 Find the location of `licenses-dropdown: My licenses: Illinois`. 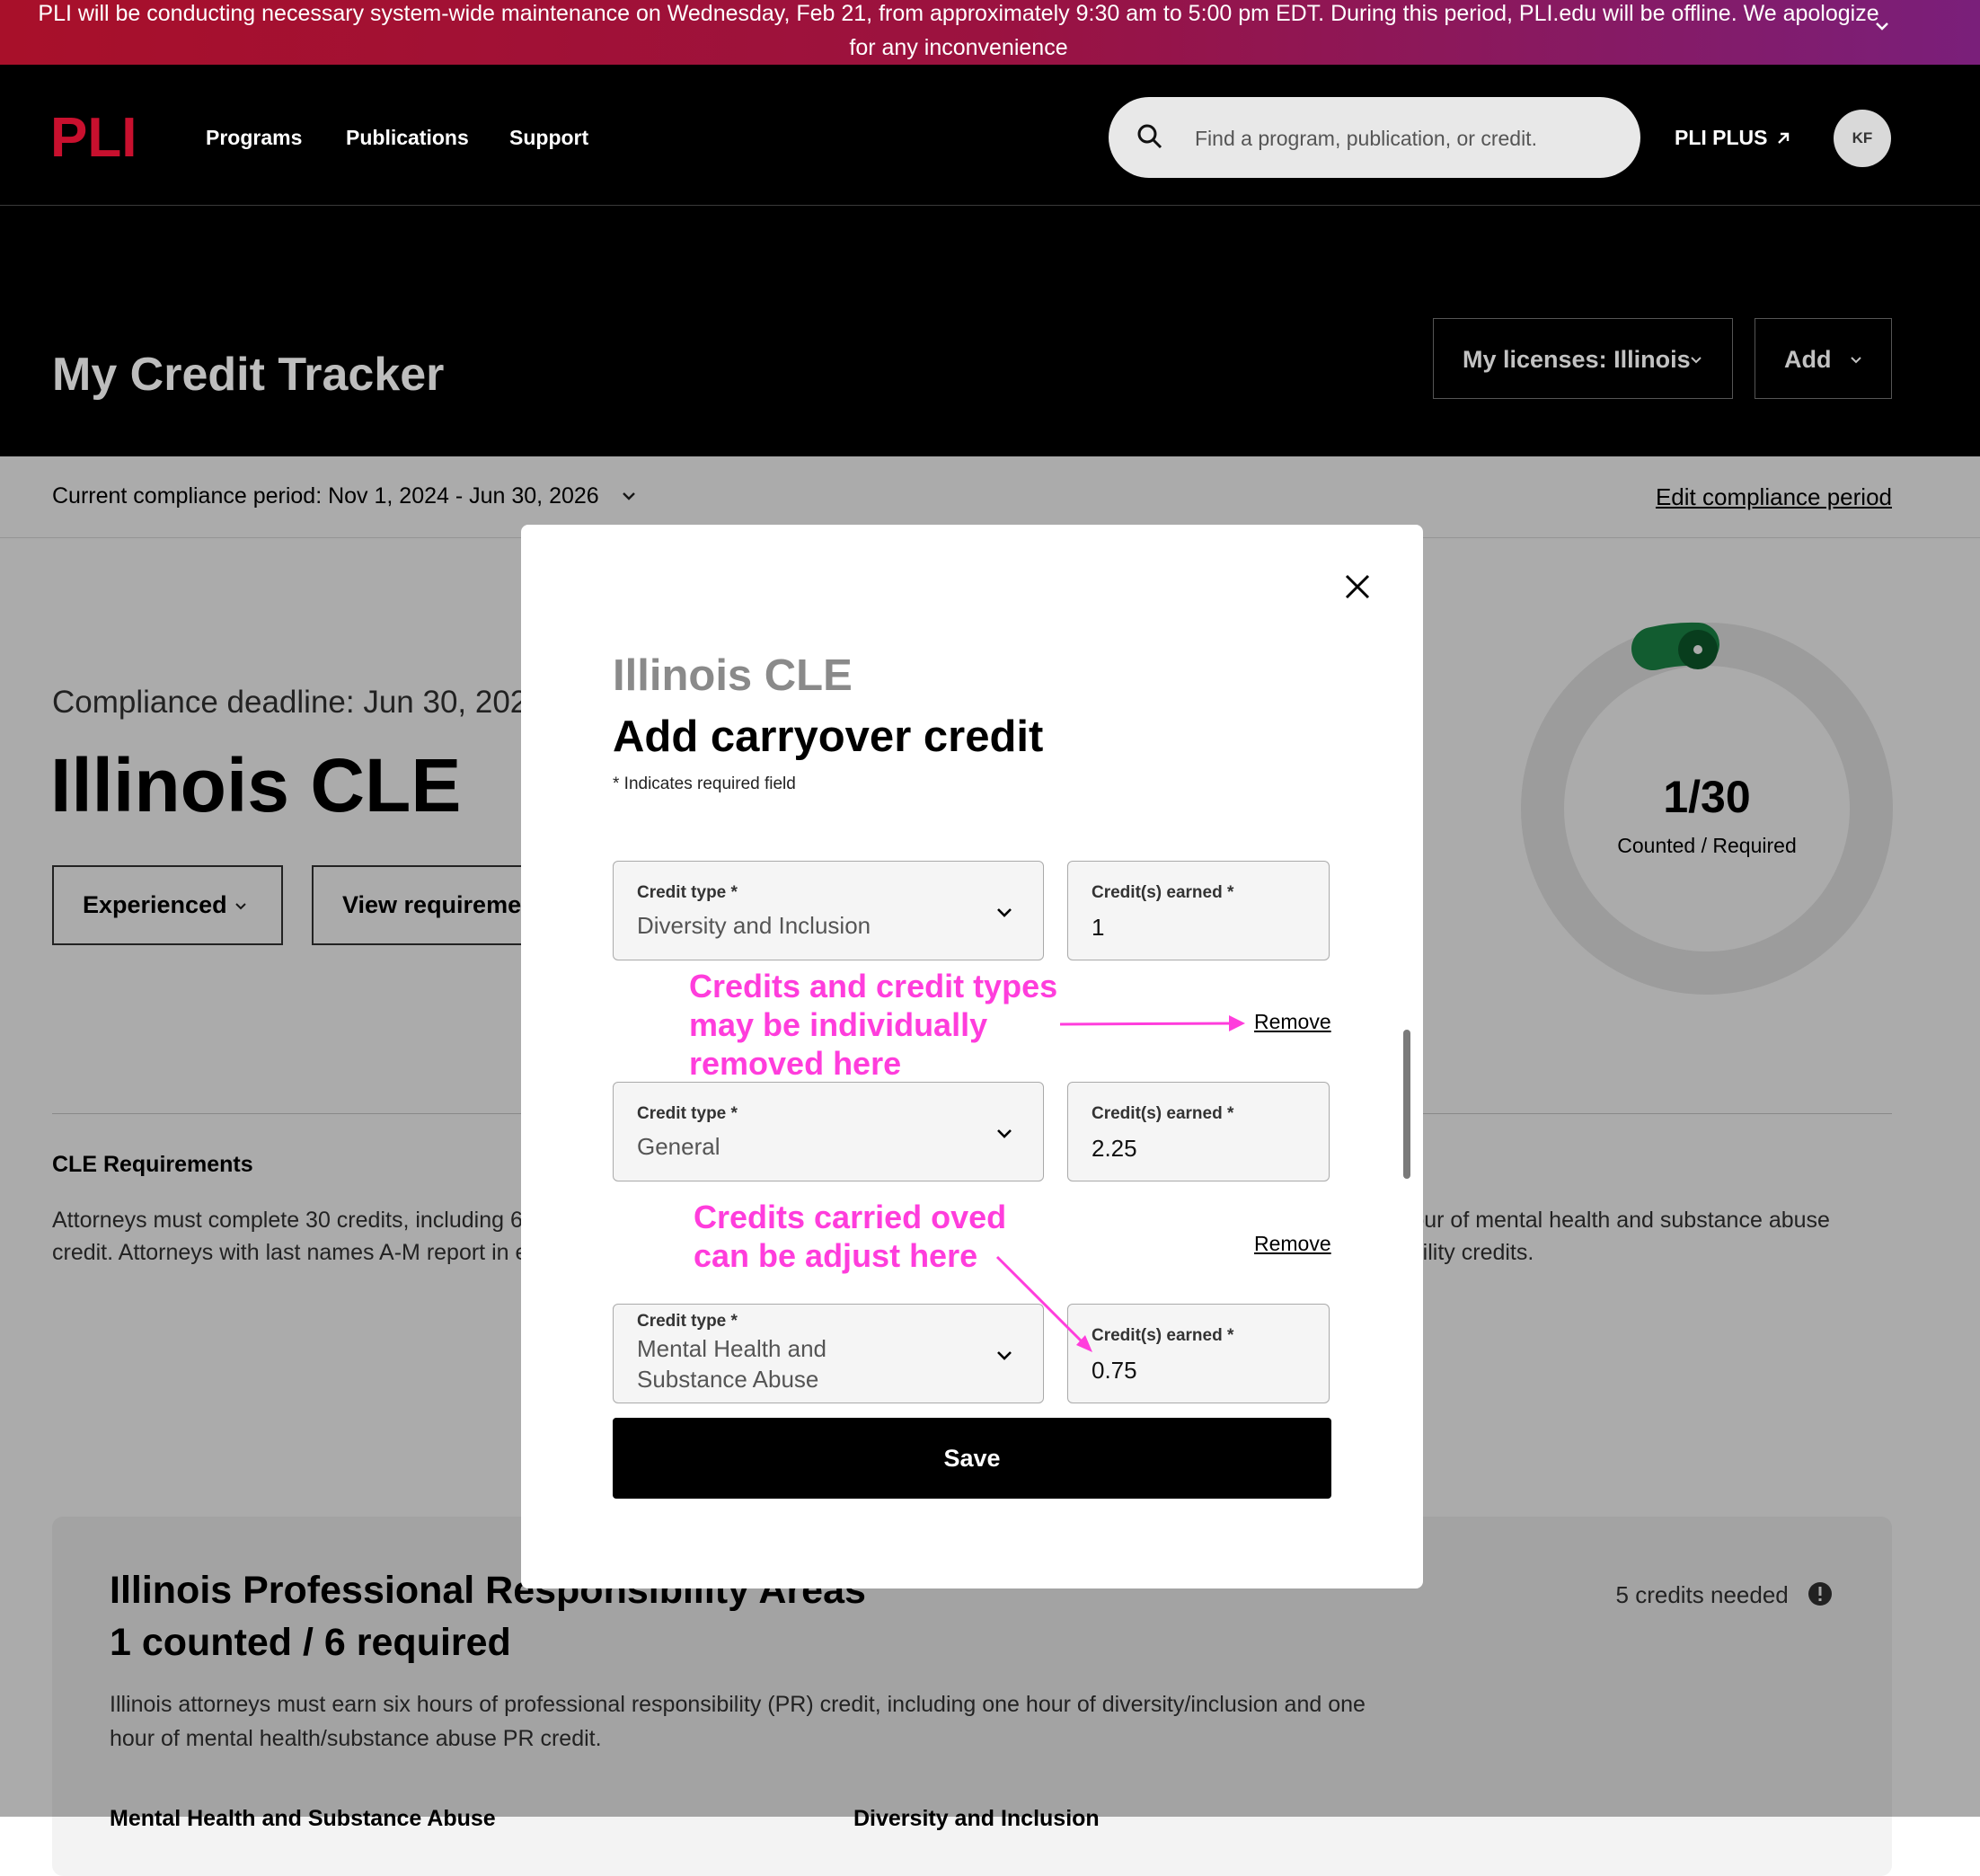

licenses-dropdown: My licenses: Illinois is located at coordinates (1583, 359).